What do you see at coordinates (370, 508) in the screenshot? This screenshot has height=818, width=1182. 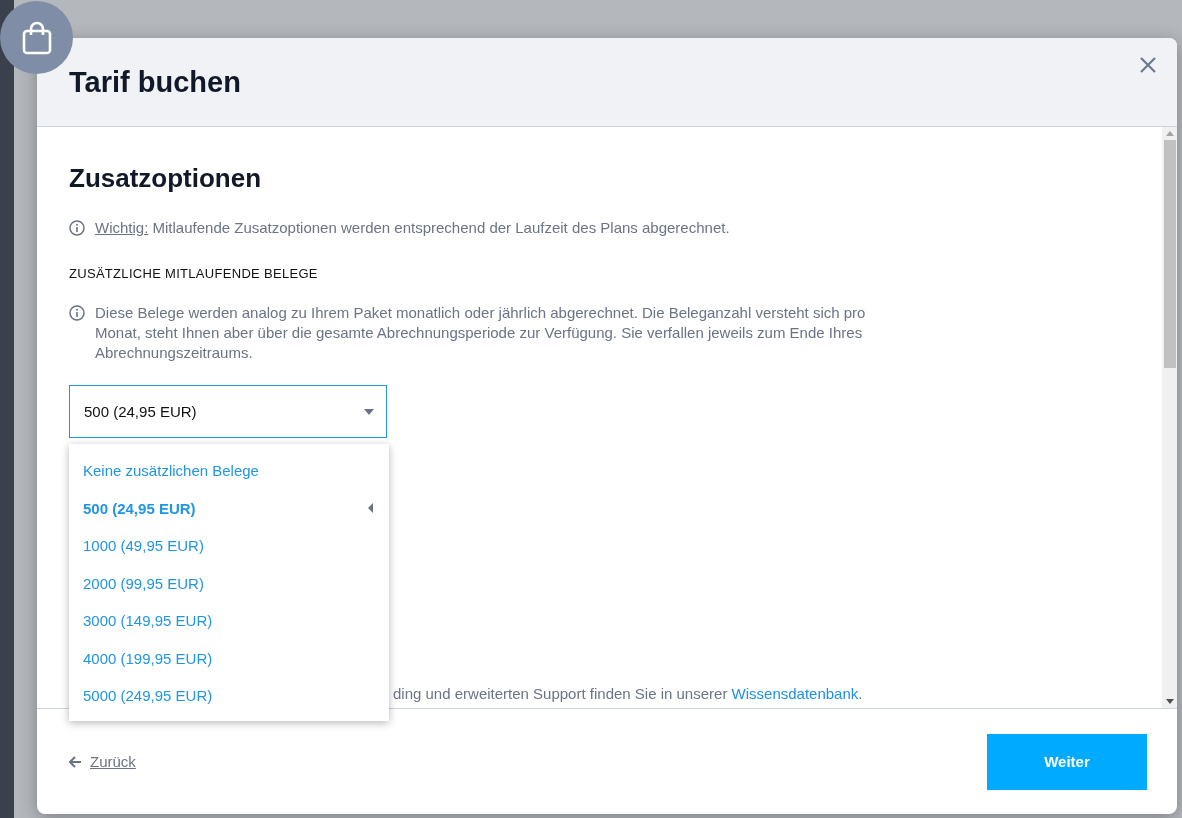 I see `pointer-icon` at bounding box center [370, 508].